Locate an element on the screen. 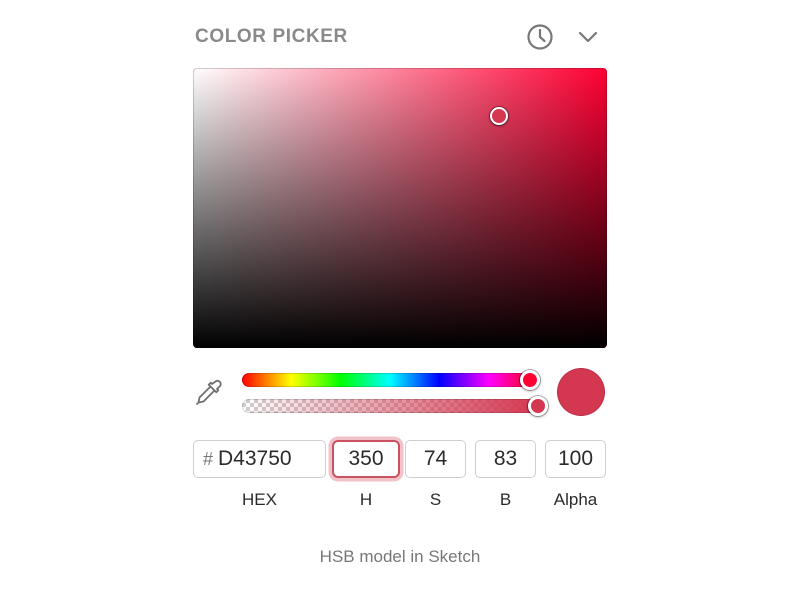 The width and height of the screenshot is (800, 607). hue-input: 350 is located at coordinates (366, 459).